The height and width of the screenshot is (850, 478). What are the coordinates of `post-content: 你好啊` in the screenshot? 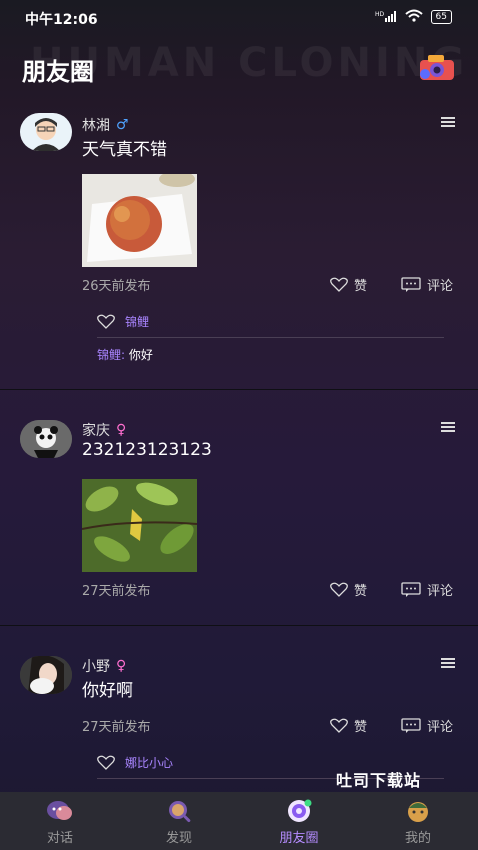 It's located at (107, 691).